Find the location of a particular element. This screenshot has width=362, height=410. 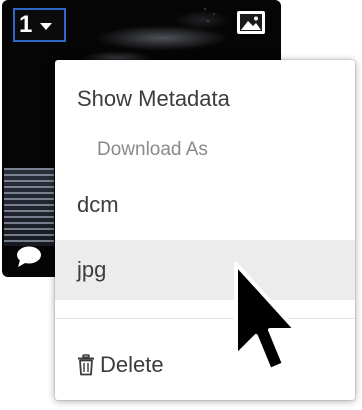

menu-divider is located at coordinates (205, 318).